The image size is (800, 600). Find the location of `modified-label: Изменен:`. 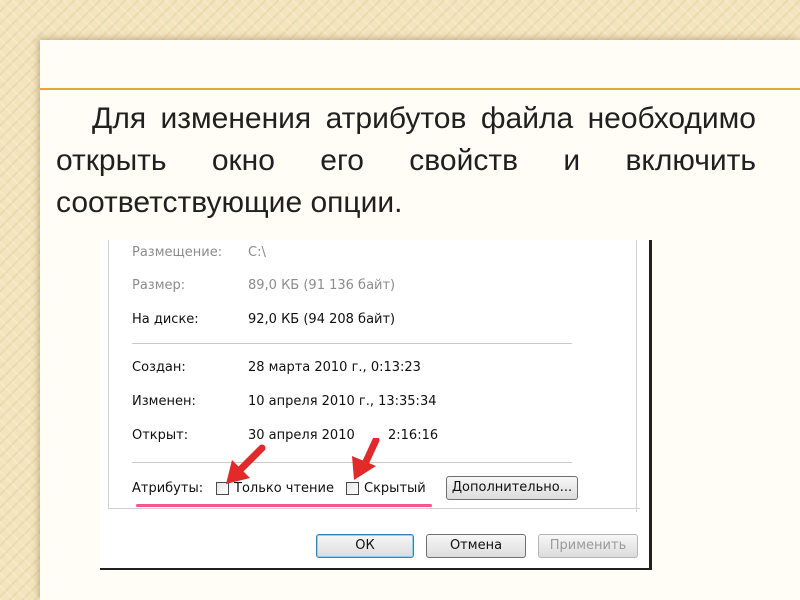

modified-label: Изменен: is located at coordinates (164, 401).